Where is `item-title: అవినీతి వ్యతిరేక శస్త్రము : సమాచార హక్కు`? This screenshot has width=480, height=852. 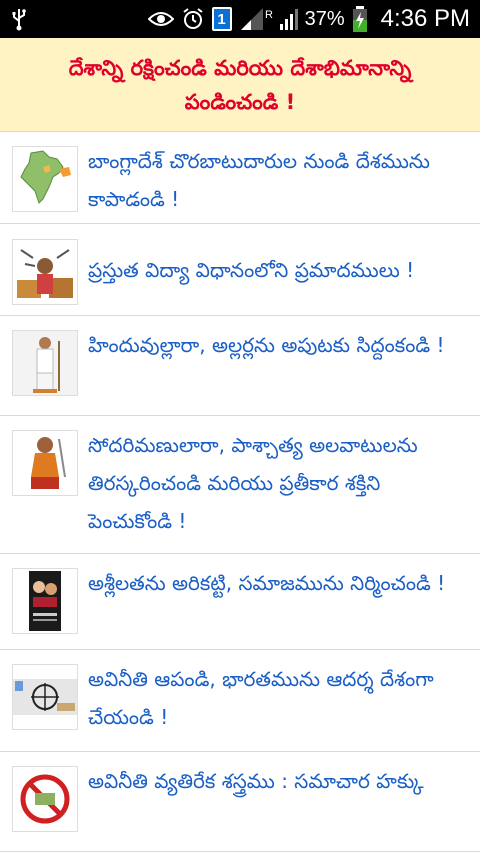 item-title: అవినీతి వ్యతిరేక శస్త్రము : సమాచార హక్కు is located at coordinates (256, 781).